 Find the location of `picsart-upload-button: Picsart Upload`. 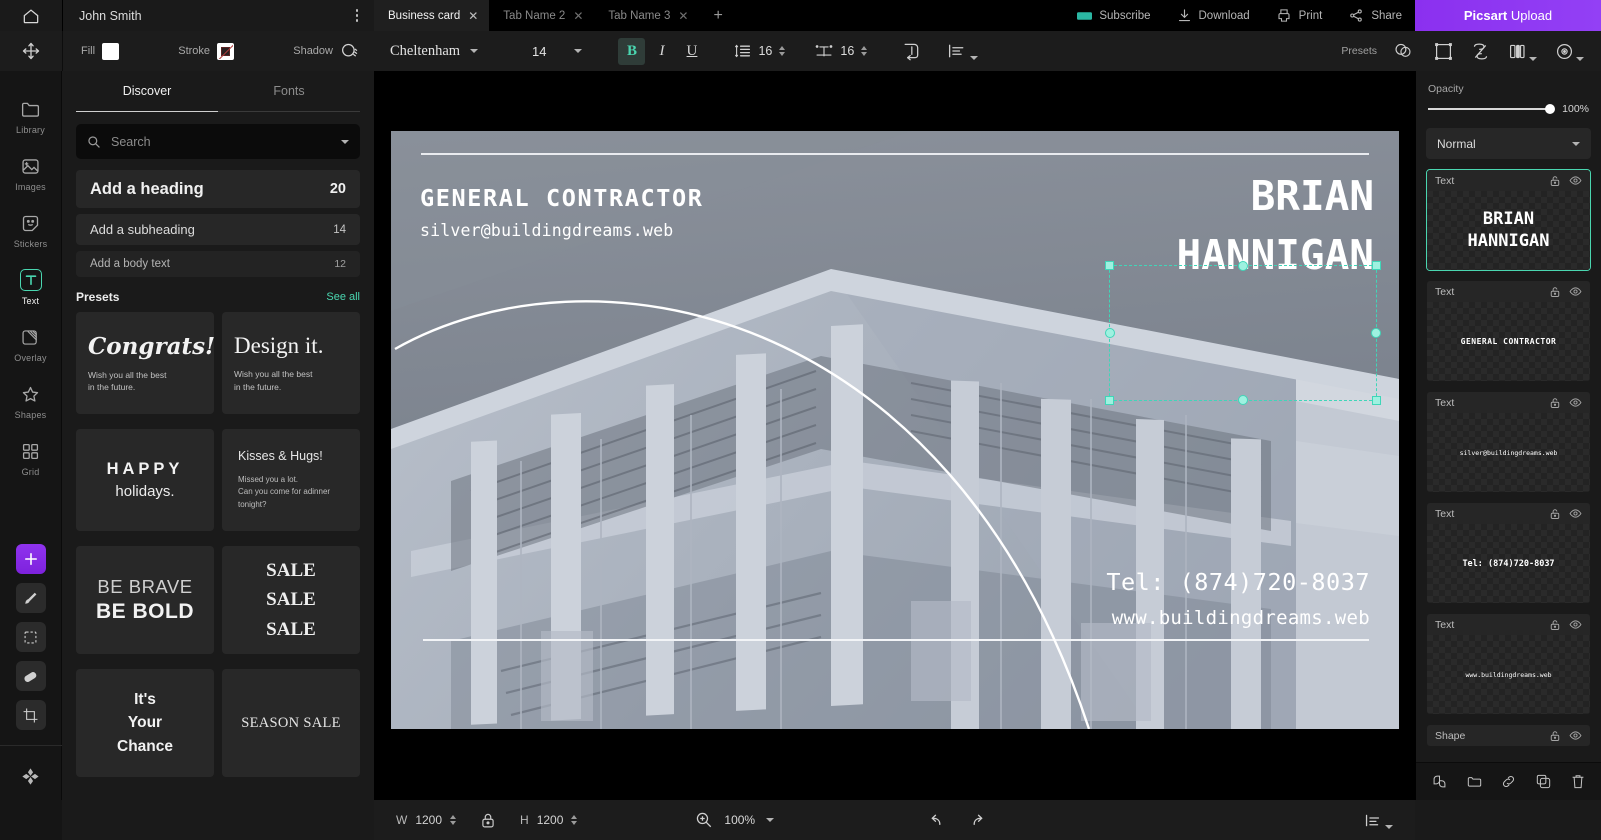

picsart-upload-button: Picsart Upload is located at coordinates (1508, 15).